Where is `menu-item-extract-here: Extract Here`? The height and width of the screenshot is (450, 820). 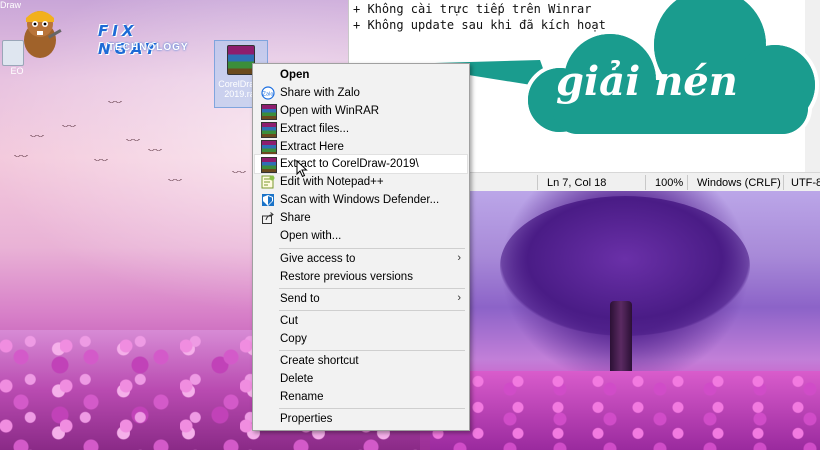
menu-item-extract-here: Extract Here is located at coordinates (361, 147).